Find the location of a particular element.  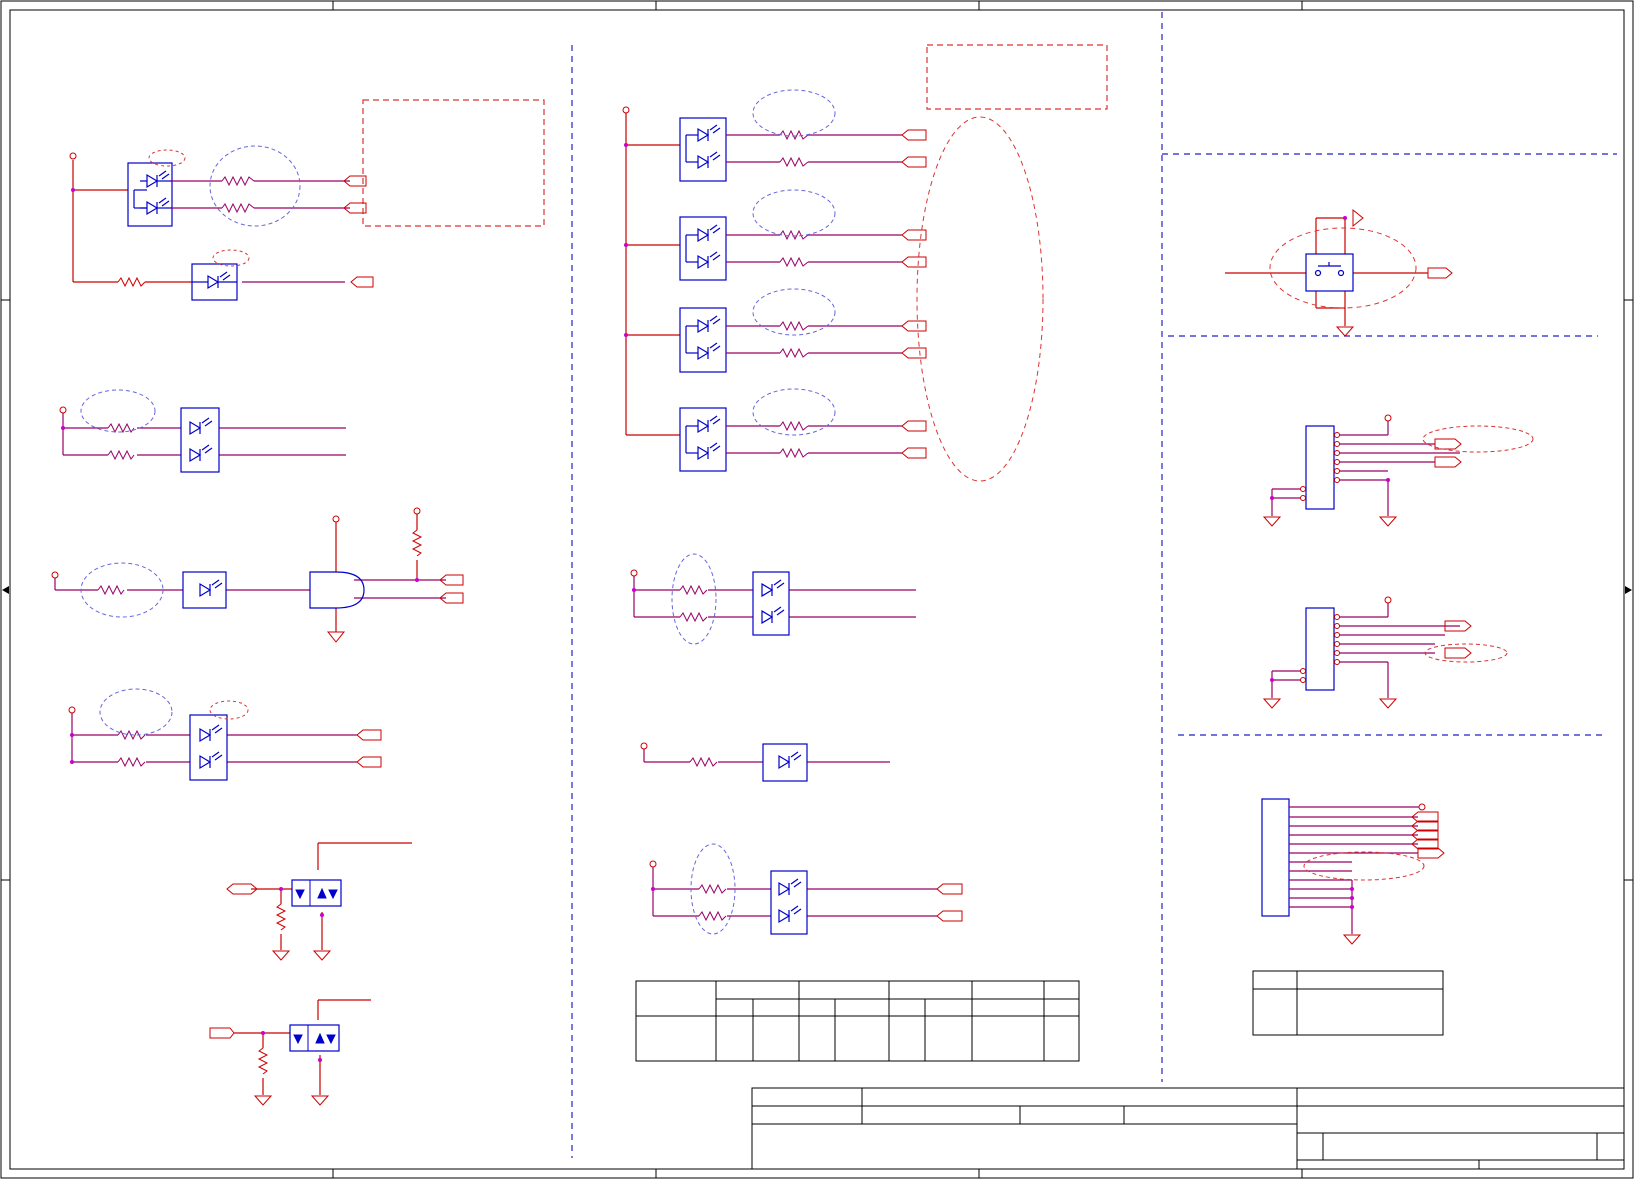

note-box-left is located at coordinates (453, 163).